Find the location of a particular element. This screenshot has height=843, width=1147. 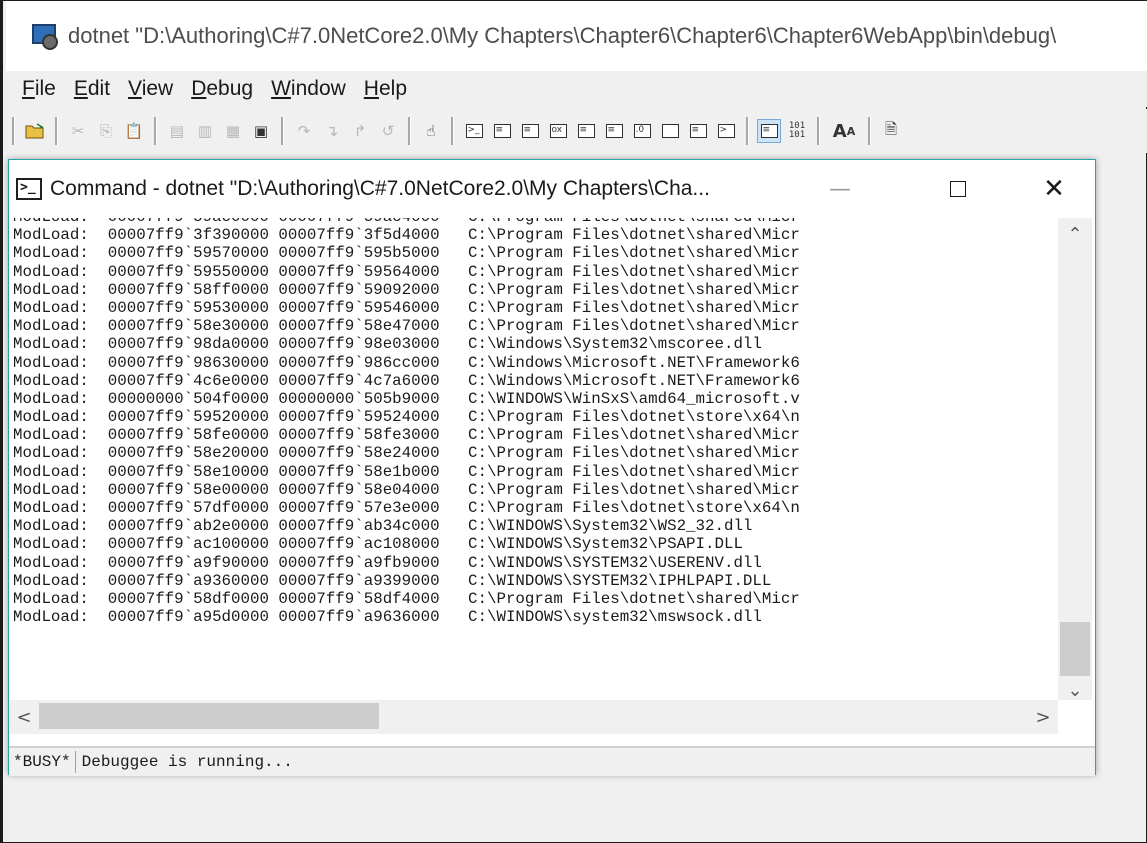

scroll-down-arrow-icon: ⌄ is located at coordinates (1075, 690).